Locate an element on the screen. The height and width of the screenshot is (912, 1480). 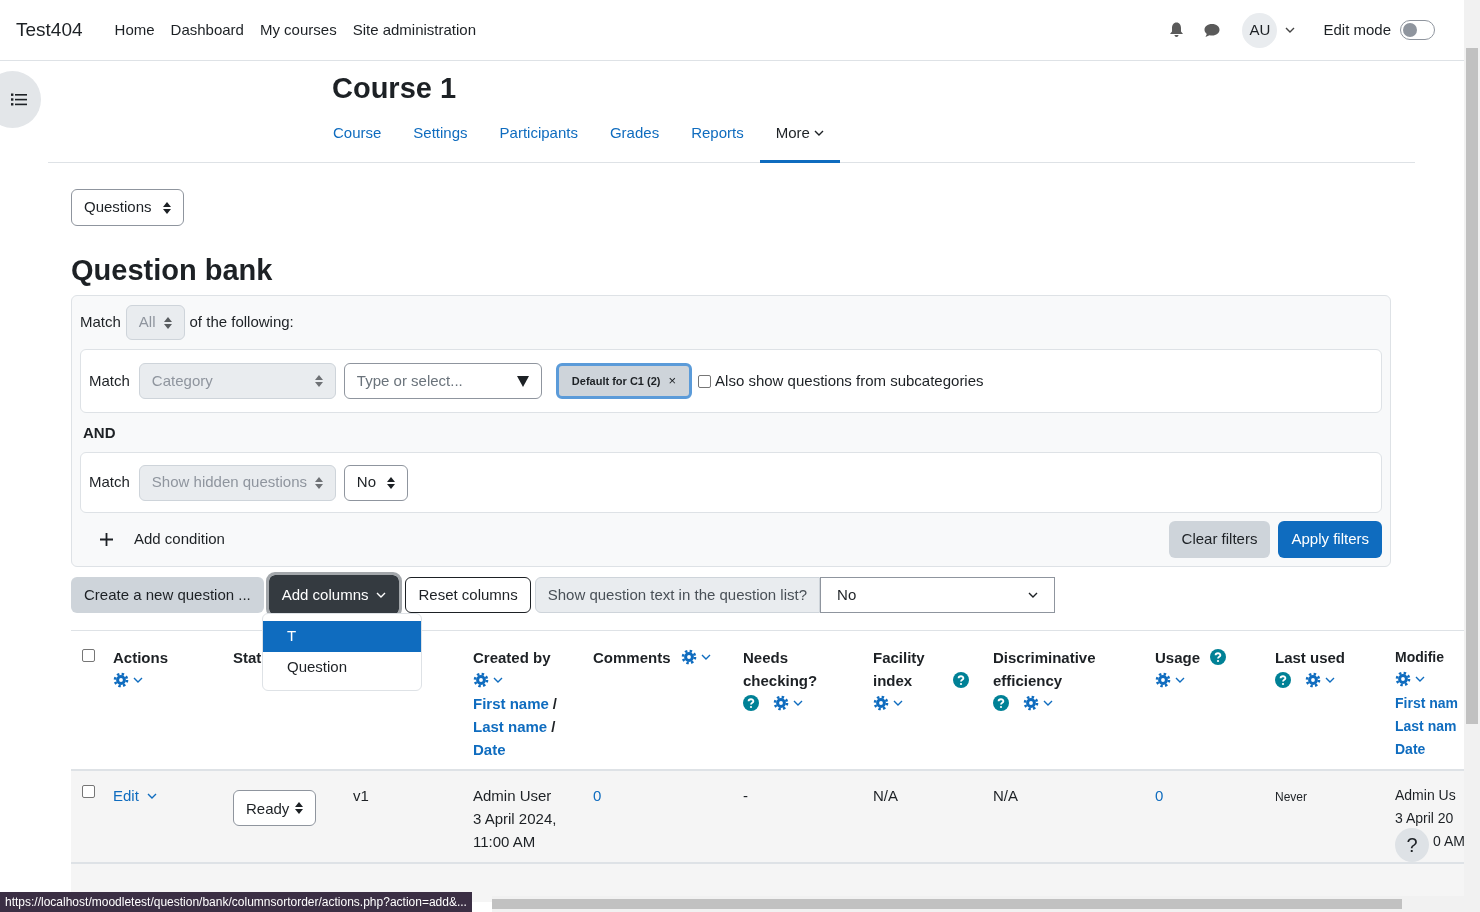
add-columns-button: Add columns is located at coordinates (334, 595).